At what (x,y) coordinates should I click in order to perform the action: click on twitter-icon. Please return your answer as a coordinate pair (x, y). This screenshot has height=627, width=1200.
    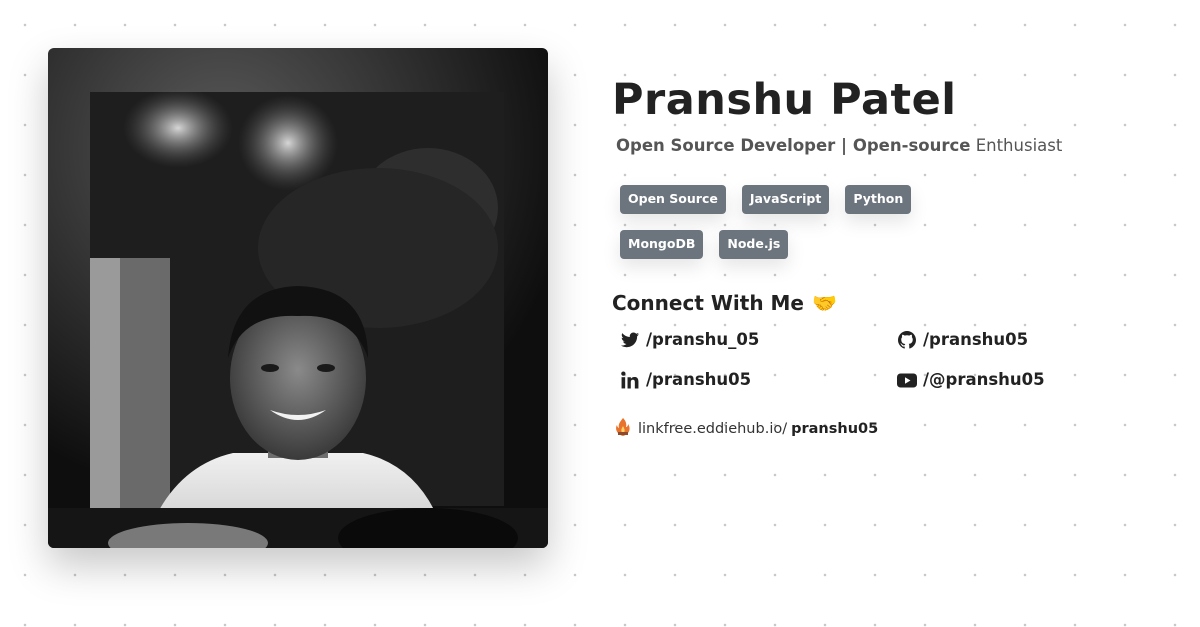
    Looking at the image, I should click on (630, 340).